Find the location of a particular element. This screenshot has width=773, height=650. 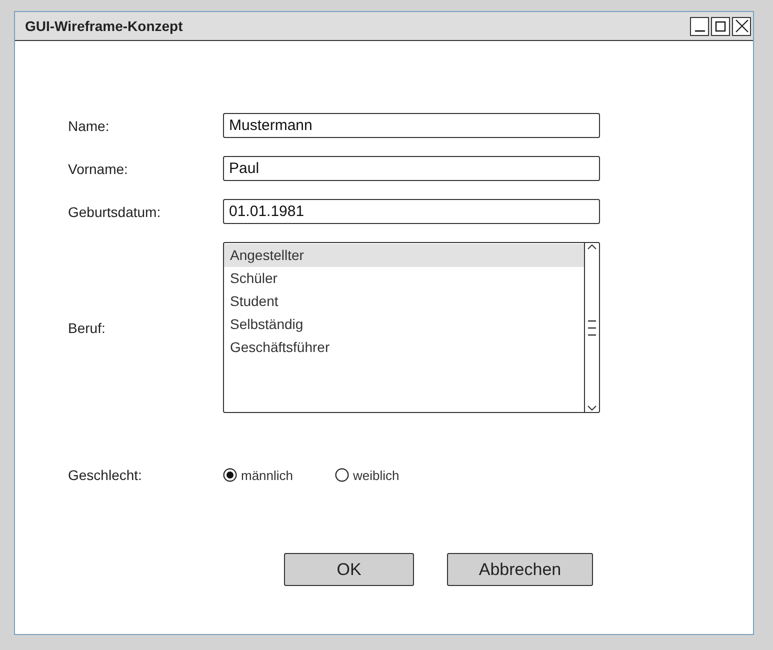

close-button is located at coordinates (741, 26).